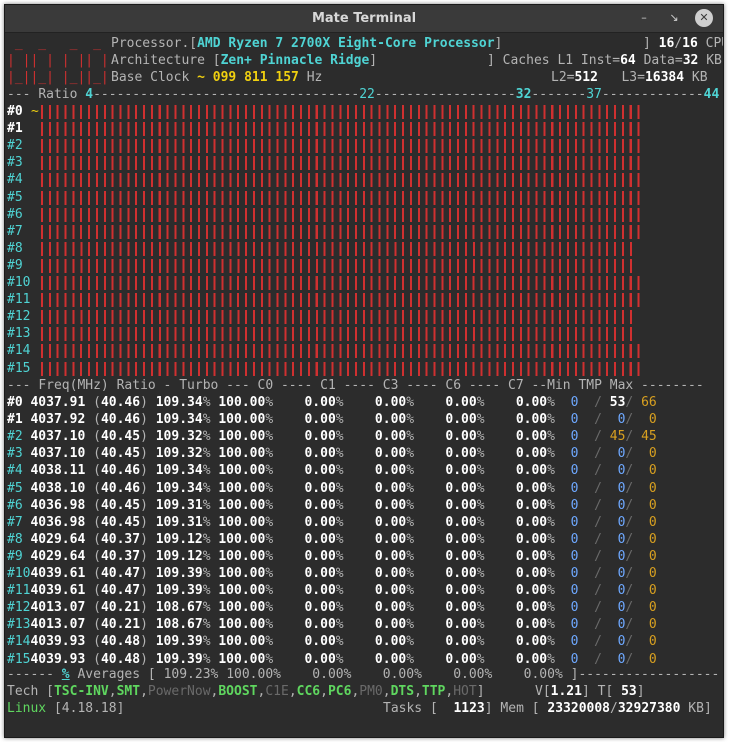  What do you see at coordinates (58, 488) in the screenshot?
I see `core-freq: 4038.10` at bounding box center [58, 488].